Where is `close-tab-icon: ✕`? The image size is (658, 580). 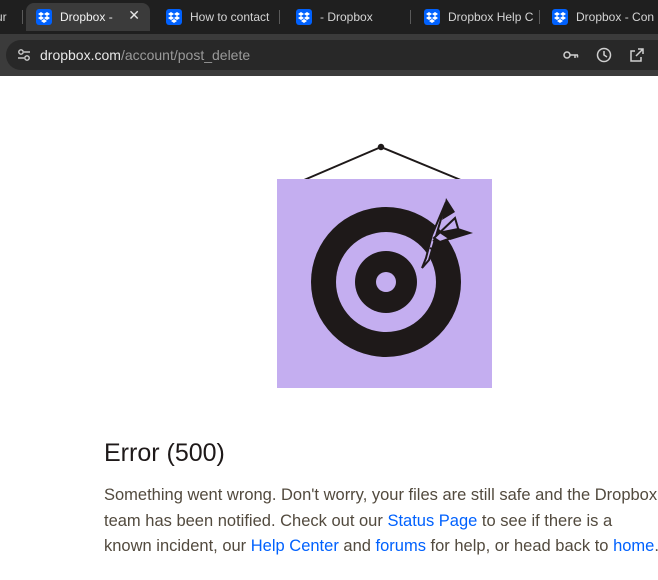 close-tab-icon: ✕ is located at coordinates (134, 16).